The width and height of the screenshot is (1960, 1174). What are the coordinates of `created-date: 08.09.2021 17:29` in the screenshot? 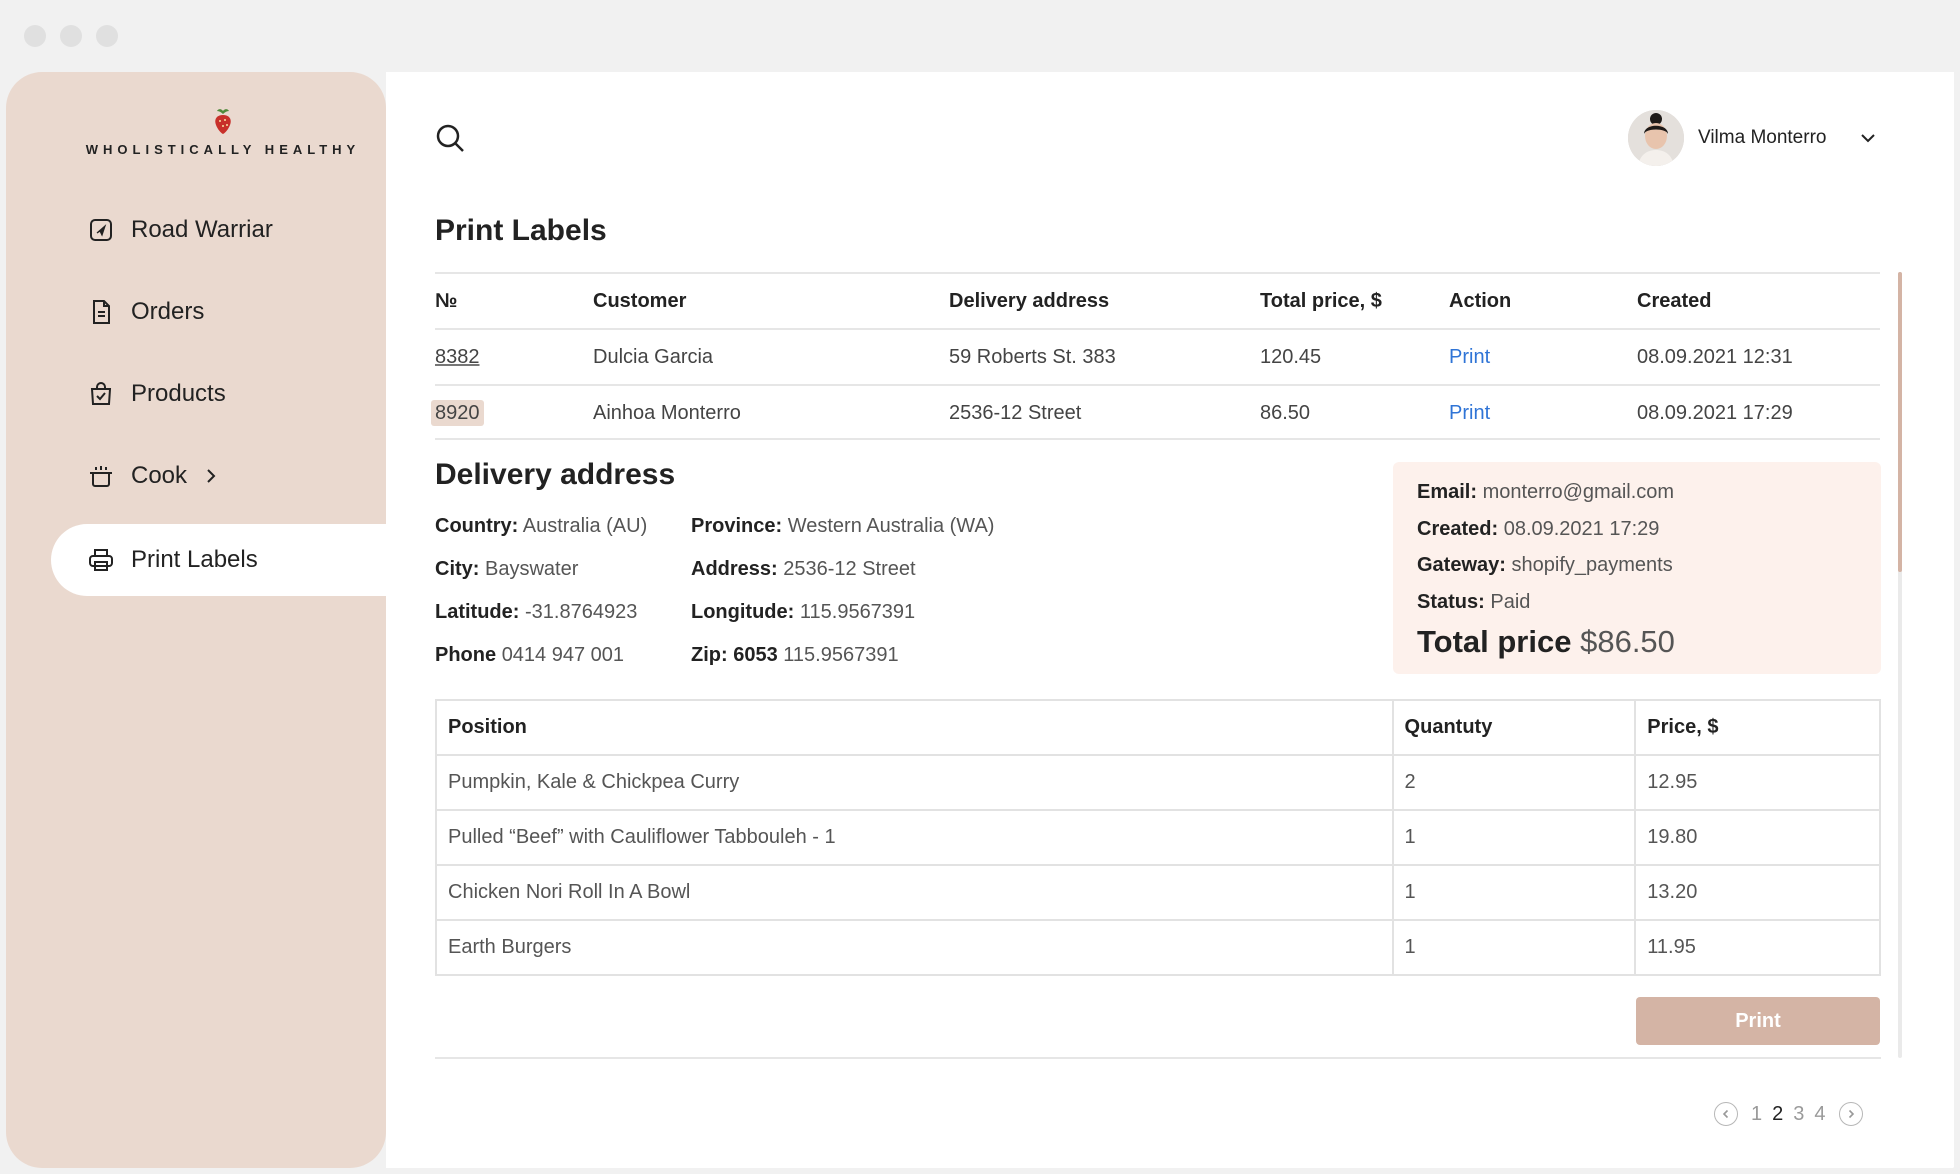 It's located at (1715, 413).